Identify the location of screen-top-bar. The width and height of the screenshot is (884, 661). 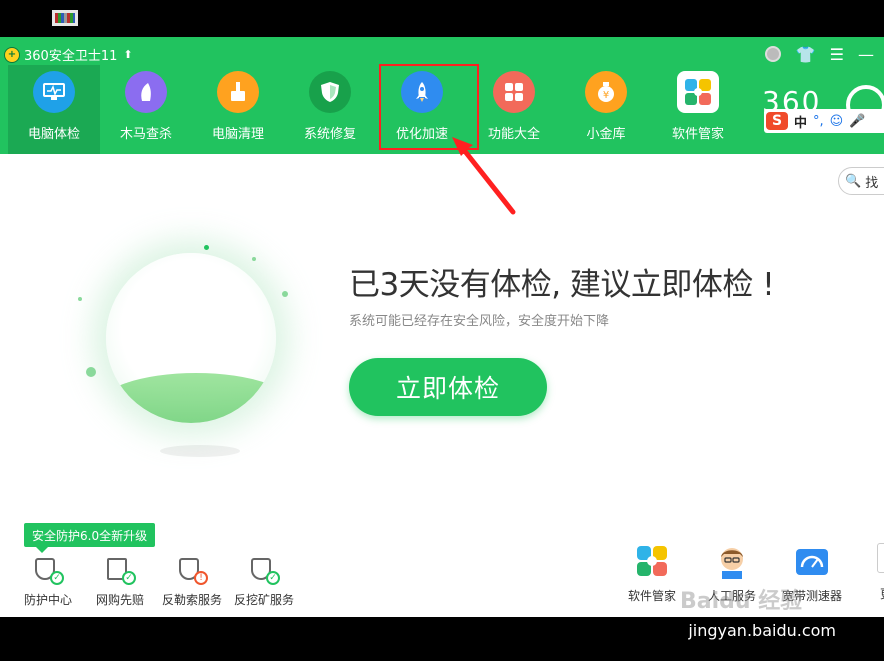
(442, 18).